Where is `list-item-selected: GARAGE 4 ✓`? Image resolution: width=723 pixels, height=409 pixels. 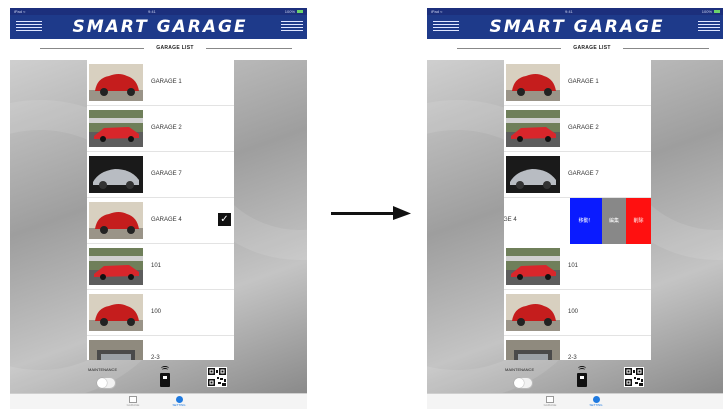 list-item-selected: GARAGE 4 ✓ is located at coordinates (160, 221).